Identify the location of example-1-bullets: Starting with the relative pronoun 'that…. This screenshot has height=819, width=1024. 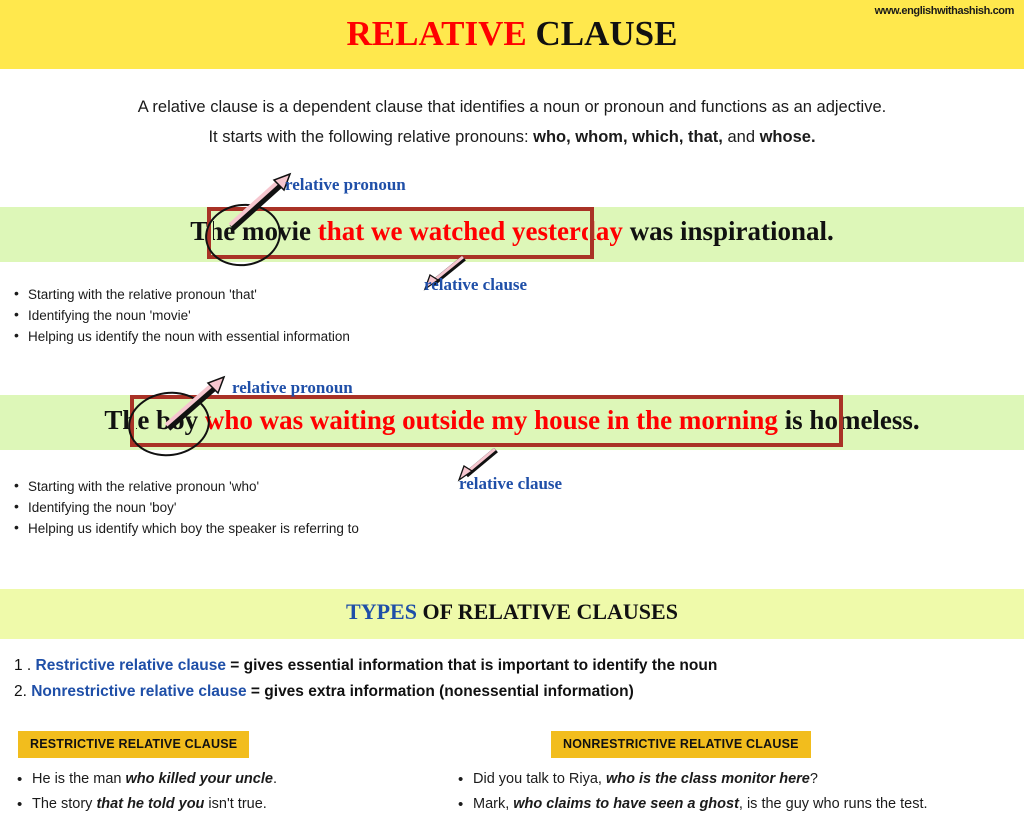
(180, 315).